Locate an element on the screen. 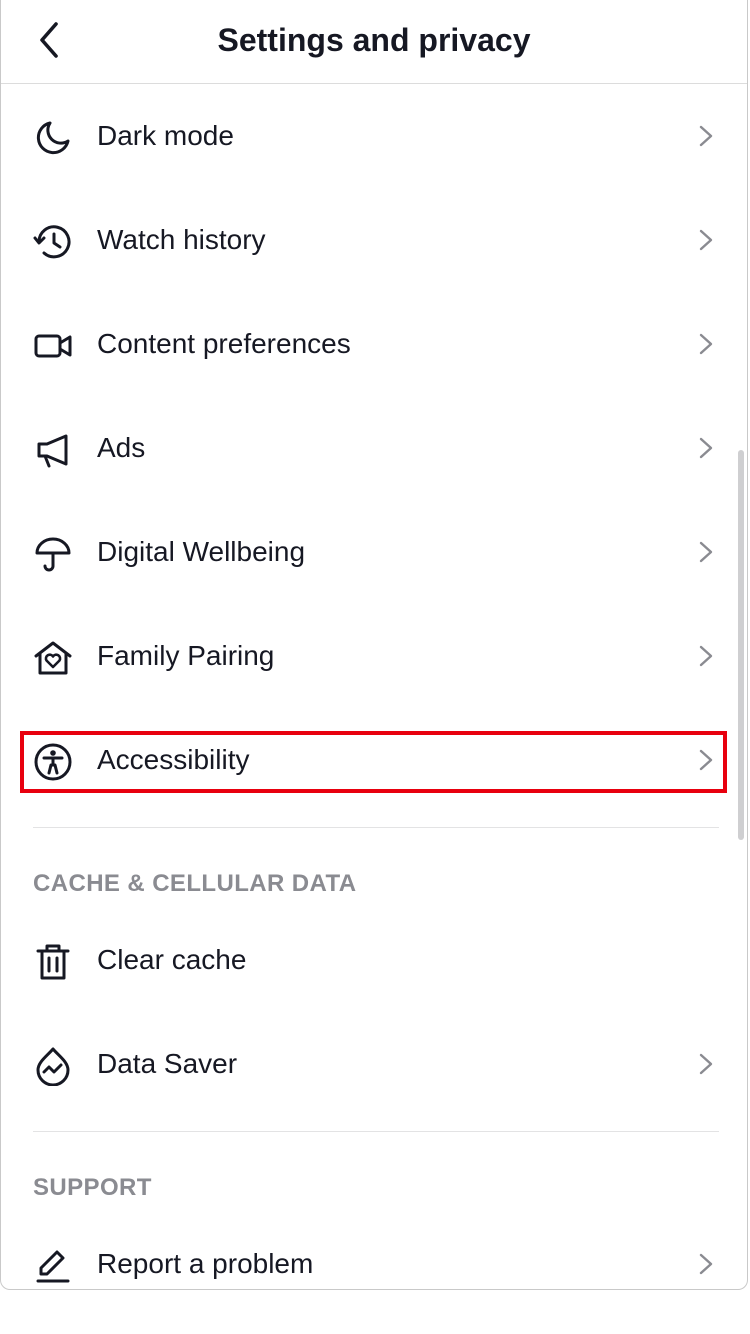  row-watch-history: Watch history is located at coordinates (374, 240).